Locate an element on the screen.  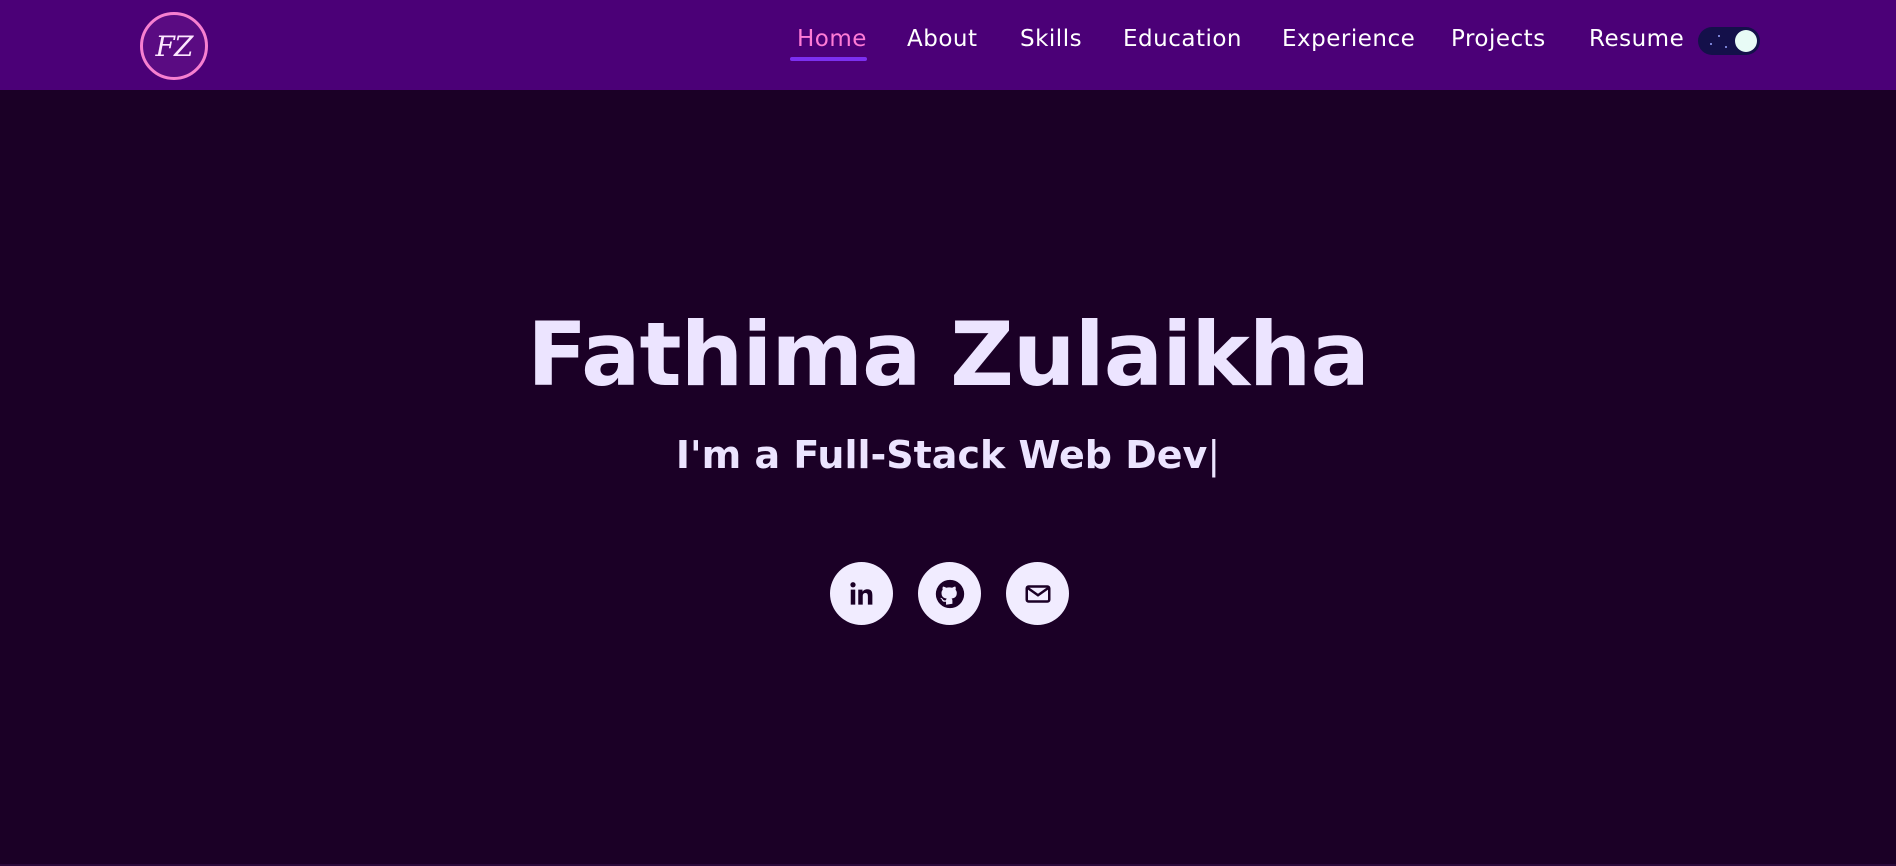
github-button is located at coordinates (949, 593).